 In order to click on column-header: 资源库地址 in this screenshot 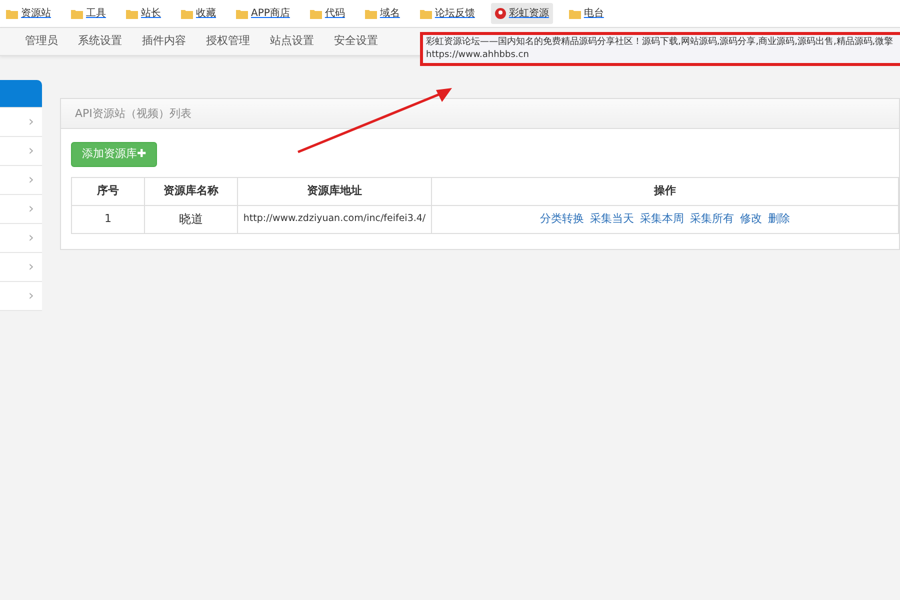, I will do `click(335, 191)`.